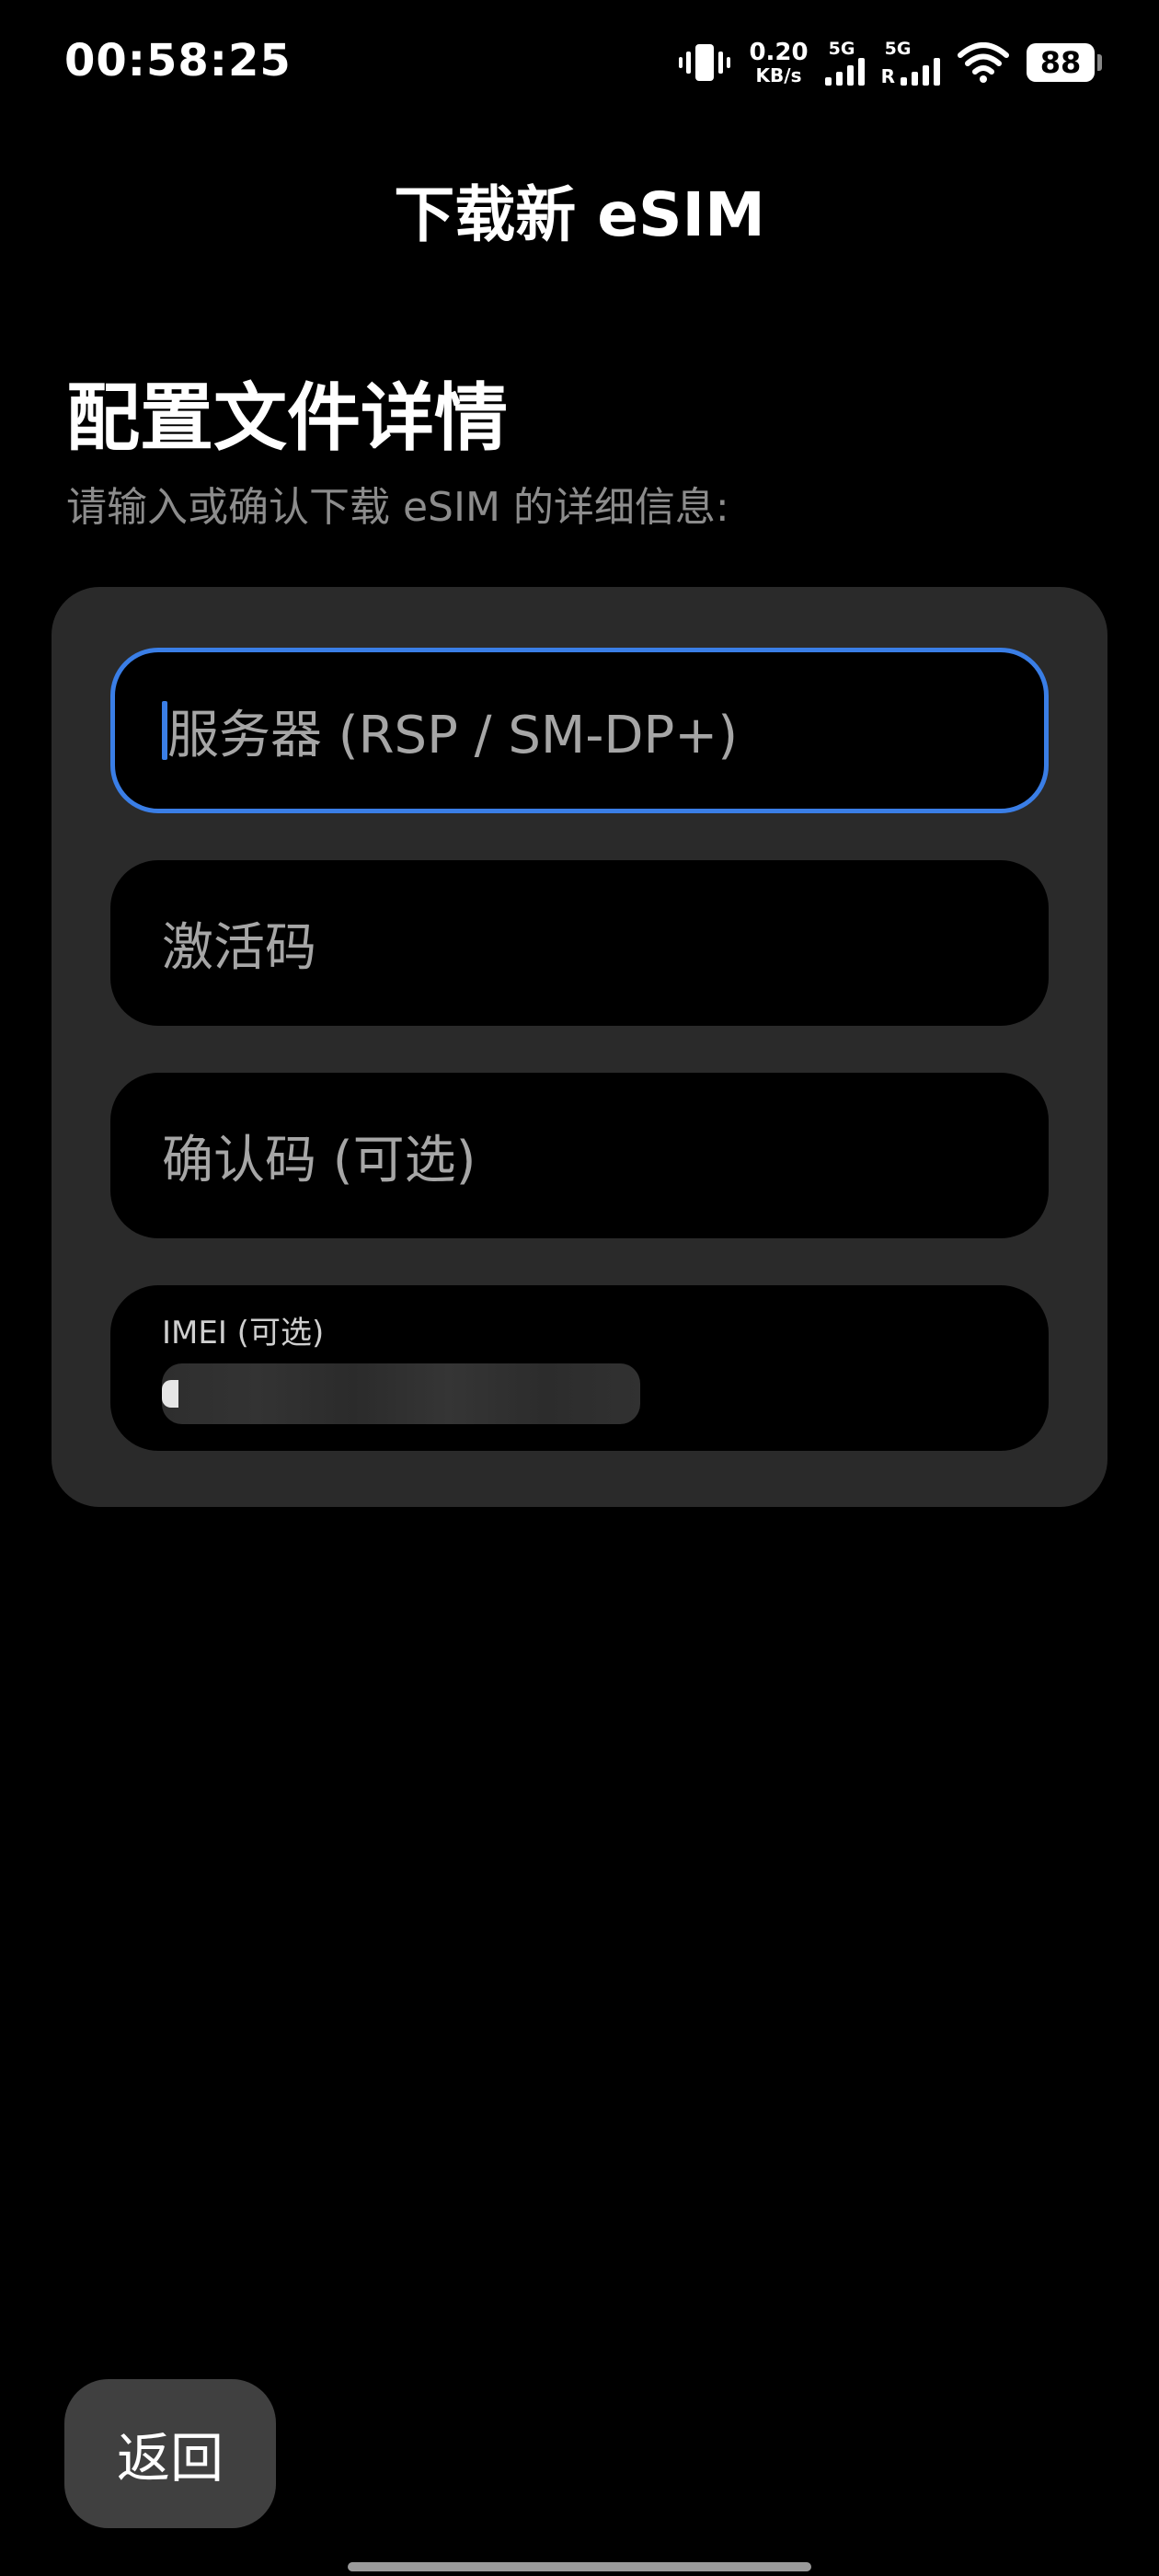  I want to click on imei-value-redacted, so click(401, 1393).